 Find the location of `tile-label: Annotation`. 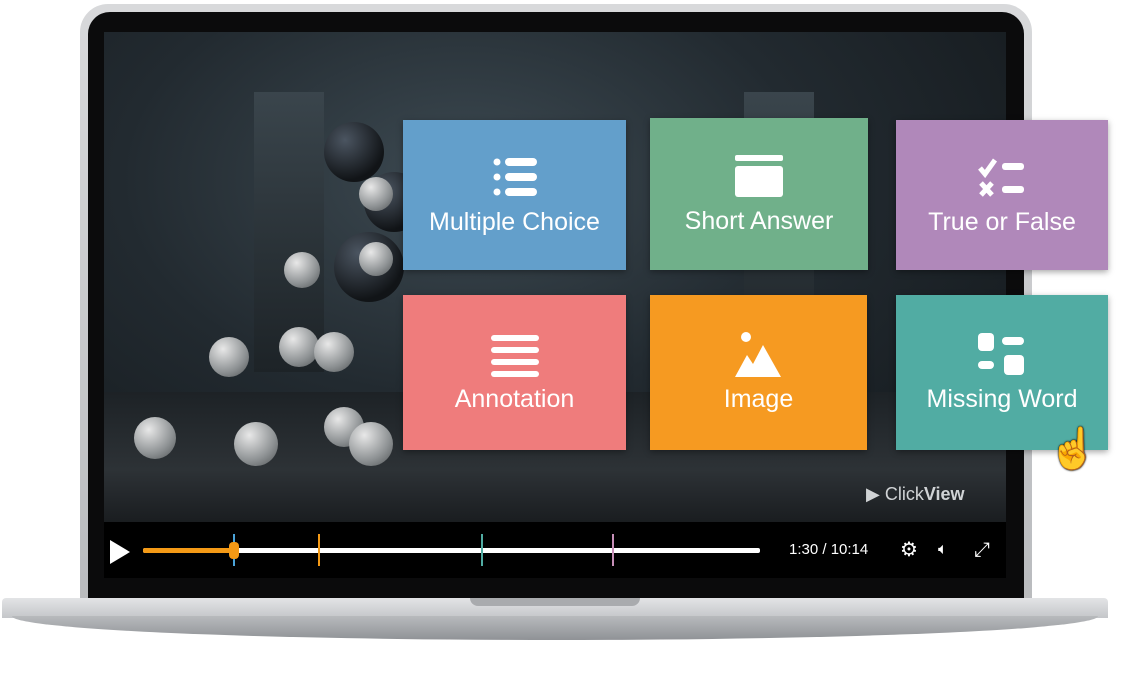

tile-label: Annotation is located at coordinates (514, 399).